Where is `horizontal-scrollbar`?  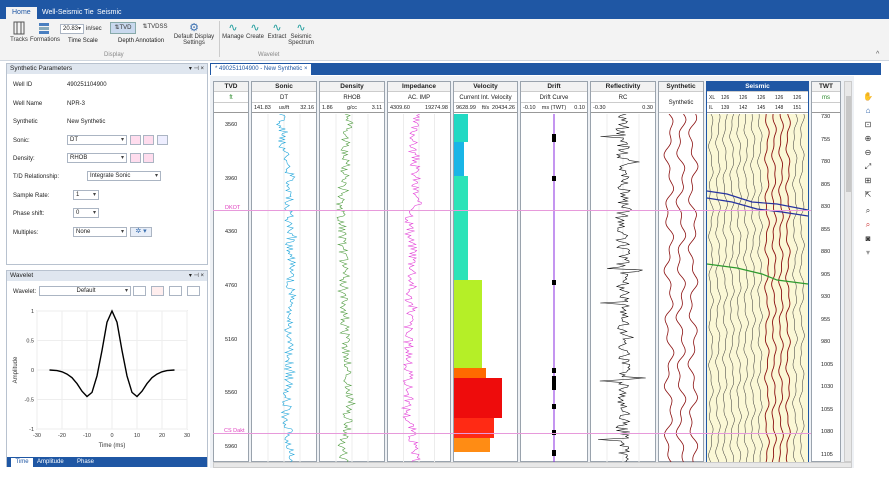
horizontal-scrollbar is located at coordinates (532, 465).